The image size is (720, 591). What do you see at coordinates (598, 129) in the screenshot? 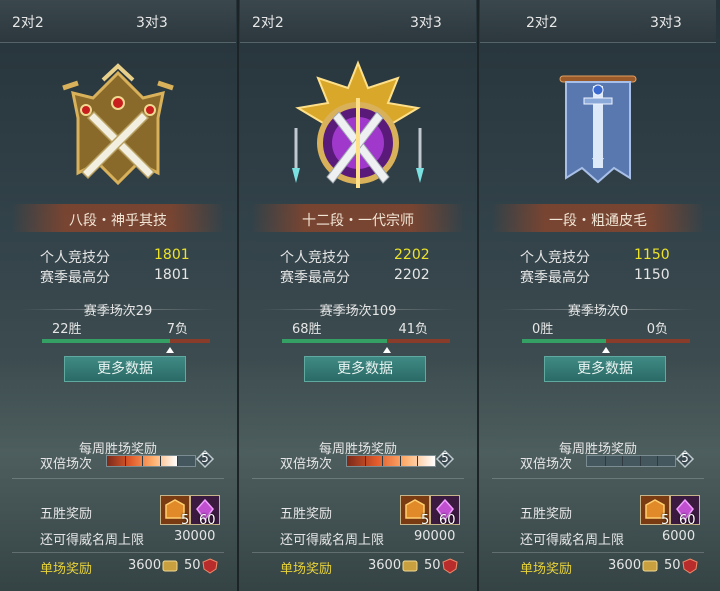
I see `blue-banner-sword-icon` at bounding box center [598, 129].